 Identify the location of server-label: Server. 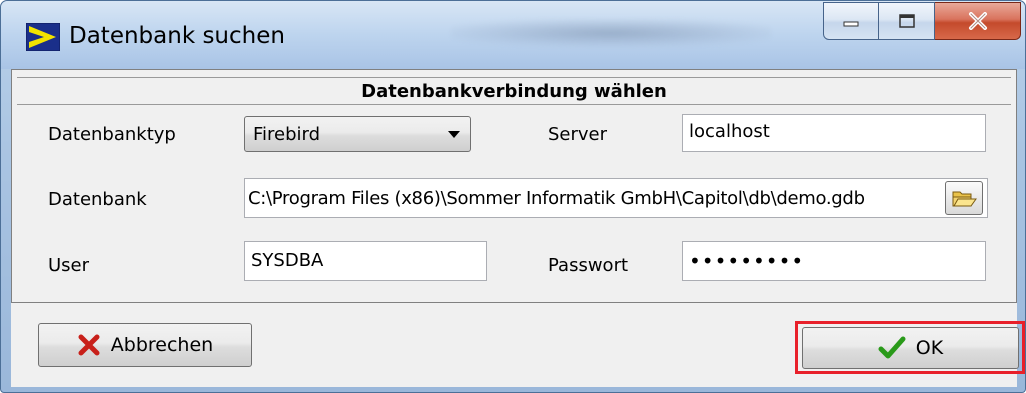
(578, 134).